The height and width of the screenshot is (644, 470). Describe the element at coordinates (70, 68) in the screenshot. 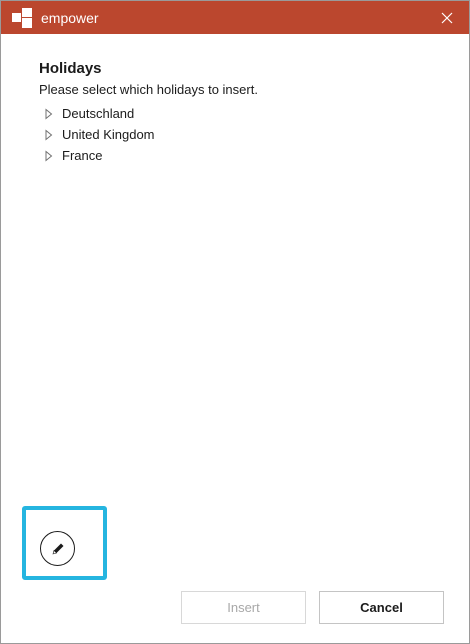

I see `page-title: Holidays` at that location.